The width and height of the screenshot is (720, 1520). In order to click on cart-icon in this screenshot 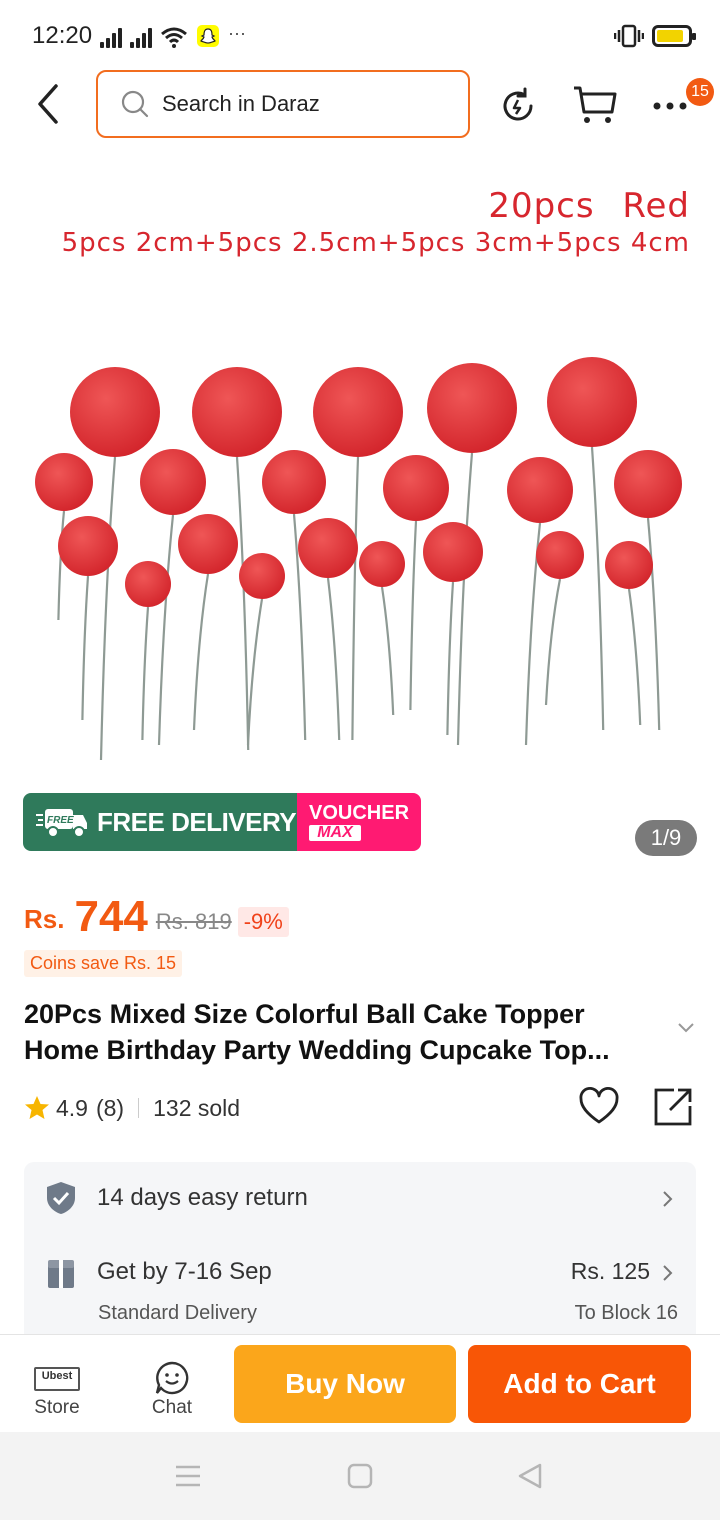, I will do `click(595, 105)`.